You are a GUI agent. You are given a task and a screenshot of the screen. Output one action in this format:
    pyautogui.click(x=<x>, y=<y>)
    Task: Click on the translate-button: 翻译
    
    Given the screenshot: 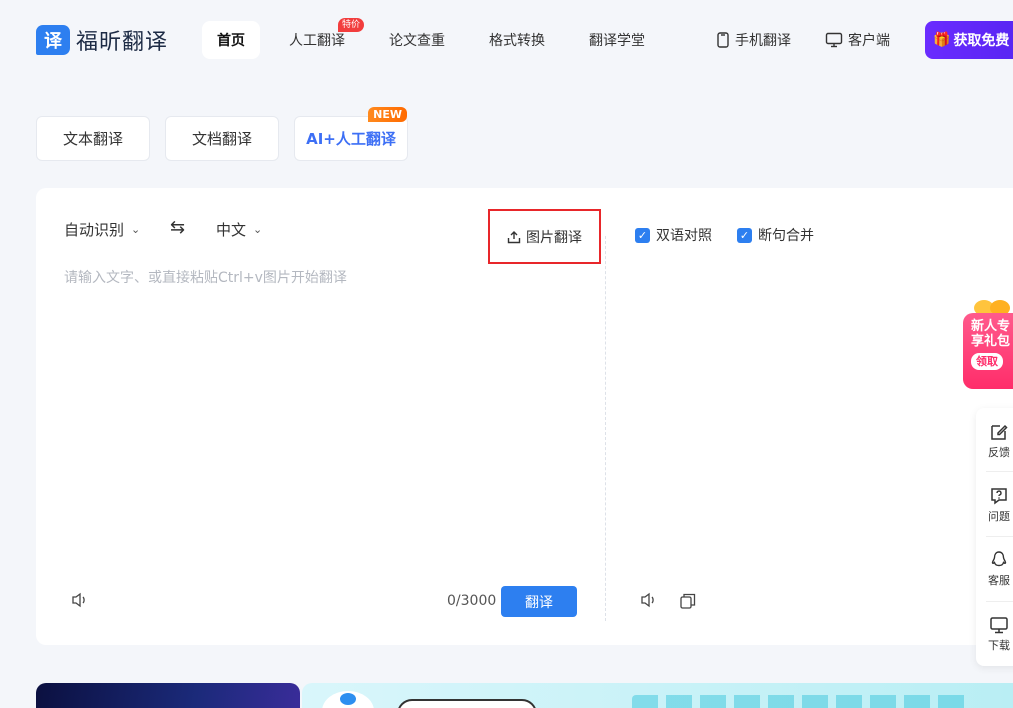 What is the action you would take?
    pyautogui.click(x=539, y=601)
    